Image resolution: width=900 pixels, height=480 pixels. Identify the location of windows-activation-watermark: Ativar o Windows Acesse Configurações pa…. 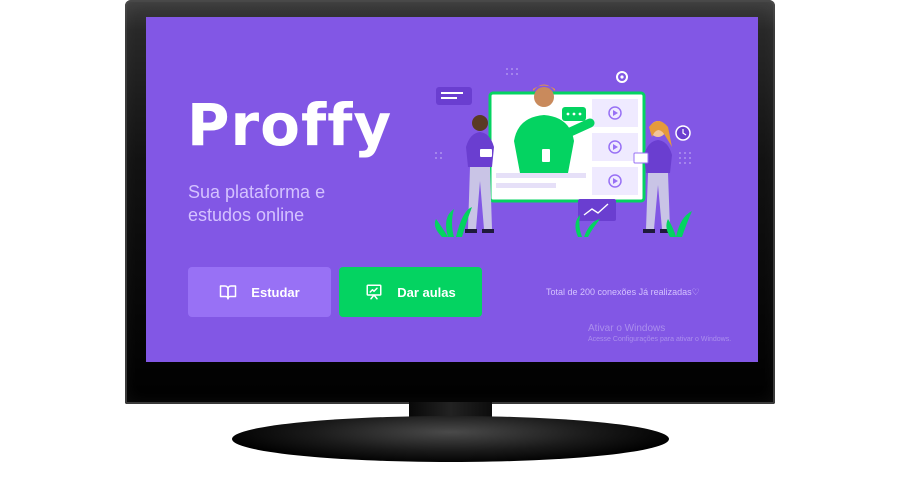
(659, 333).